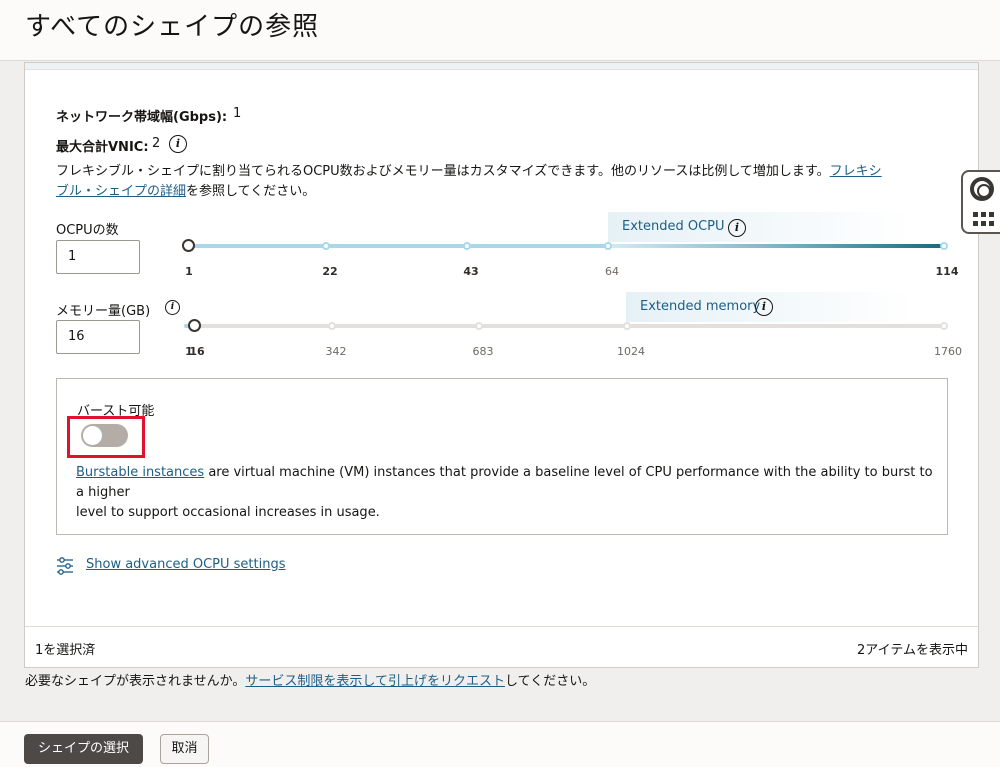  What do you see at coordinates (142, 117) in the screenshot?
I see `network-bandwidth-label: ネットワーク帯域幅(Gbps):` at bounding box center [142, 117].